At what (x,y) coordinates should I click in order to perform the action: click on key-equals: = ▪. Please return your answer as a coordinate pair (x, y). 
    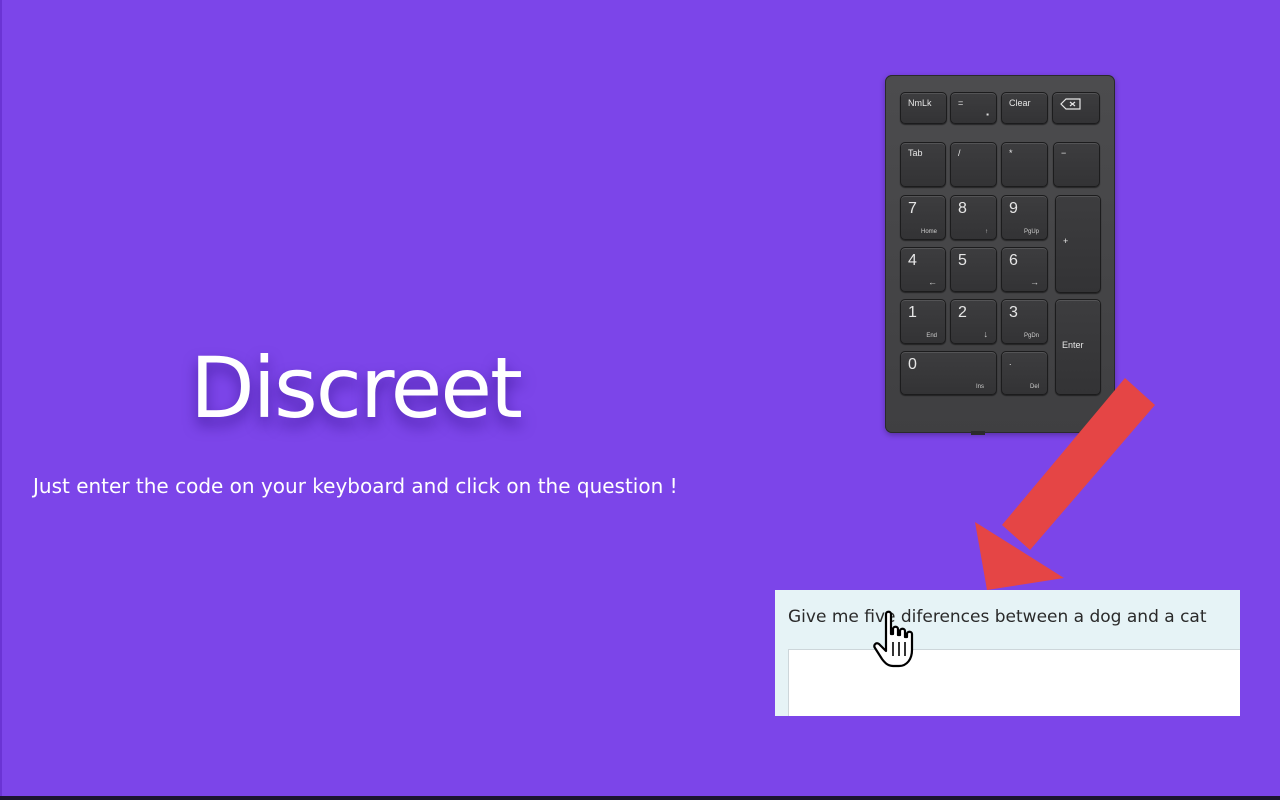
    Looking at the image, I should click on (973, 108).